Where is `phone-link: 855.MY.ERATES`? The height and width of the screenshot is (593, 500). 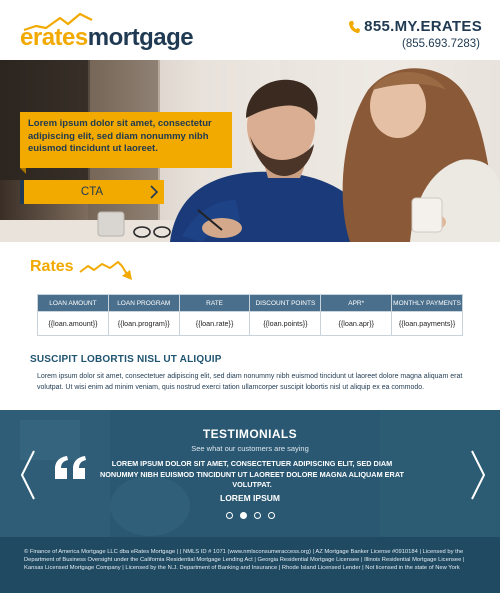 phone-link: 855.MY.ERATES is located at coordinates (415, 26).